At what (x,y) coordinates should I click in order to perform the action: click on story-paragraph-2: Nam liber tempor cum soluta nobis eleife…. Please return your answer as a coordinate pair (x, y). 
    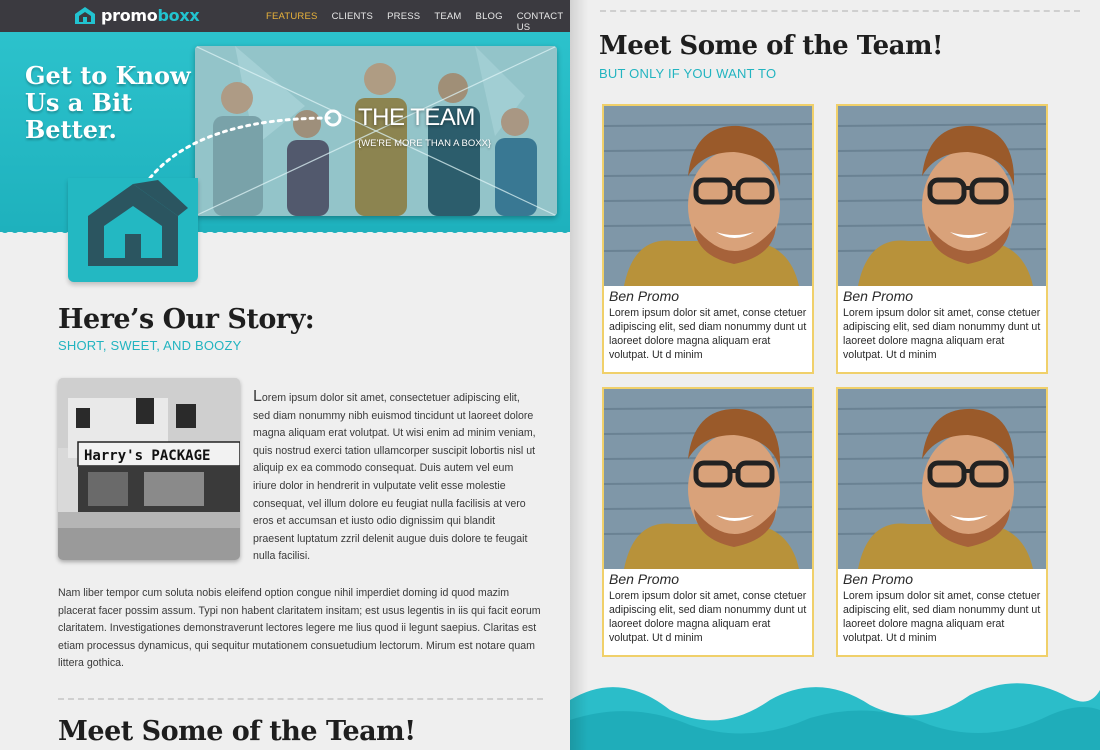
    Looking at the image, I should click on (299, 628).